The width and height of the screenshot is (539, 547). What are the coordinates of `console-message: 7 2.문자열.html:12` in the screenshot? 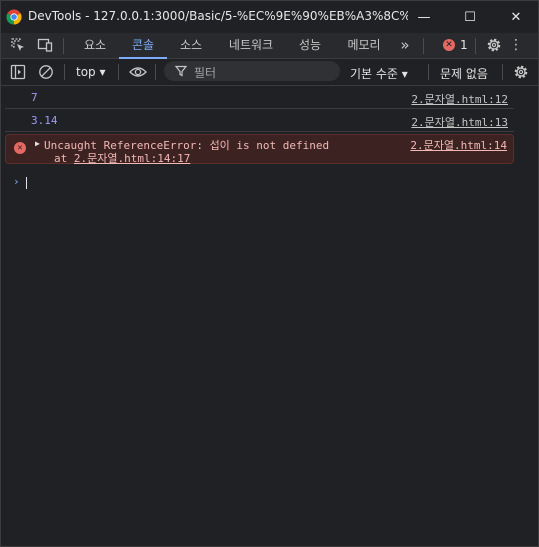 It's located at (259, 97).